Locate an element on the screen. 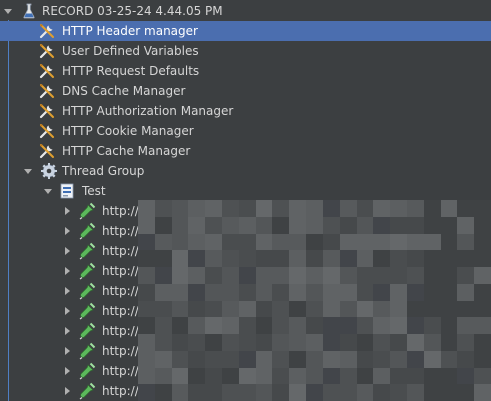  config-element-label: DNS Cache Manager is located at coordinates (124, 91).